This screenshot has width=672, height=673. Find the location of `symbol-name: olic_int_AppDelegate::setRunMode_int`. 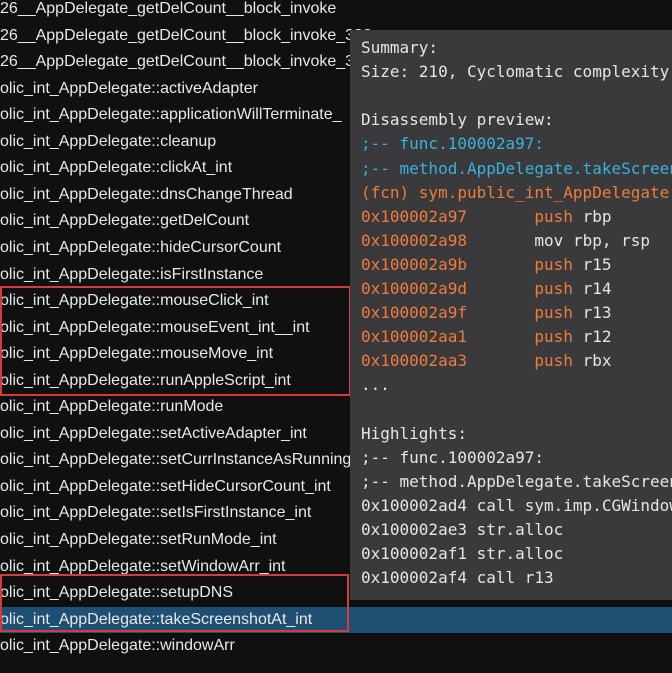

symbol-name: olic_int_AppDelegate::setRunMode_int is located at coordinates (138, 539).